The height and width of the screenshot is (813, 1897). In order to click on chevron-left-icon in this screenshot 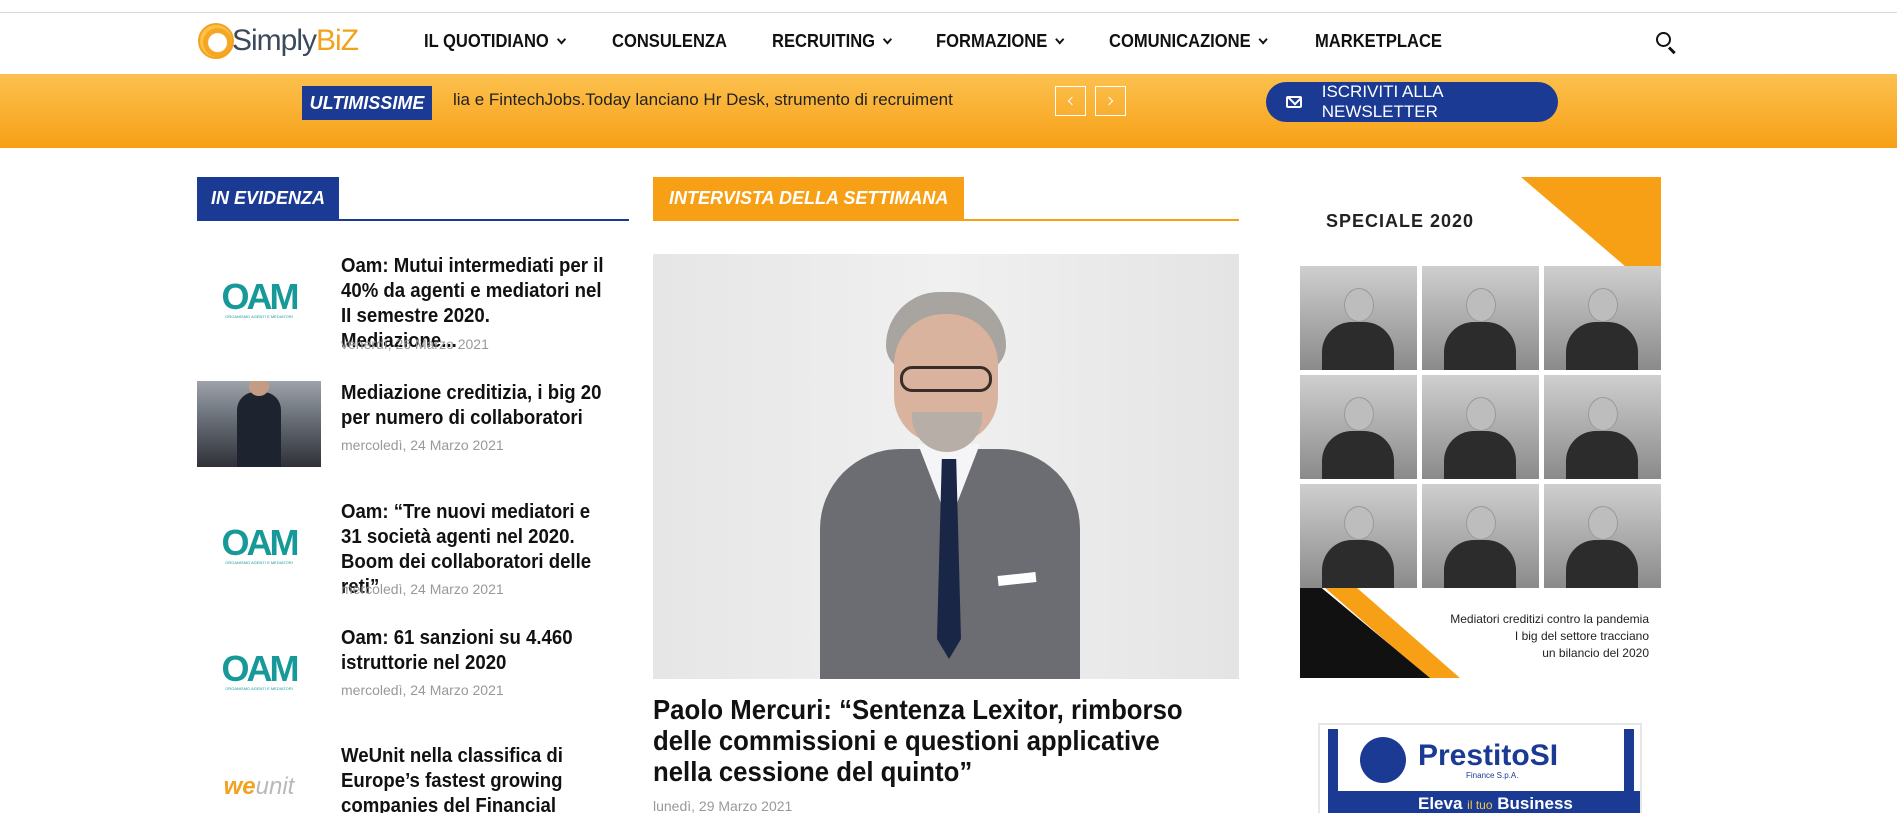, I will do `click(1072, 101)`.